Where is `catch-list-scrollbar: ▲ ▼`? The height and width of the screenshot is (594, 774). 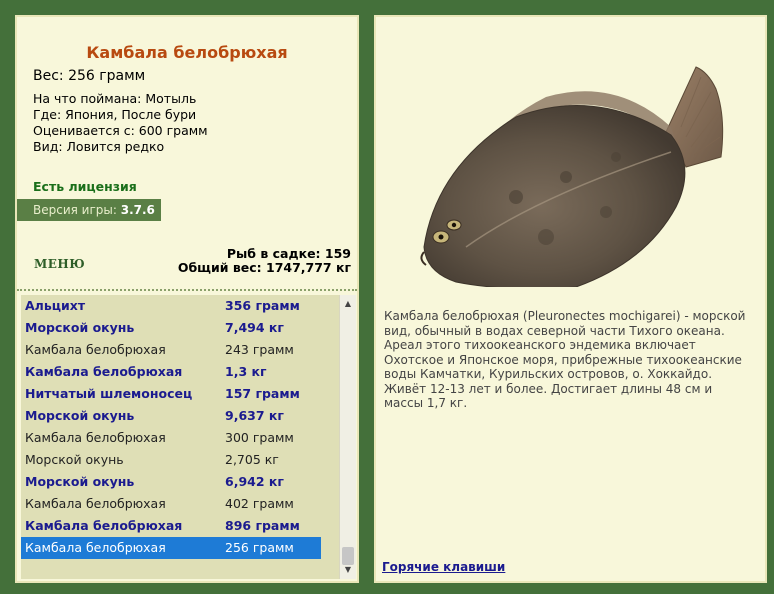
catch-list-scrollbar: ▲ ▼ is located at coordinates (347, 437).